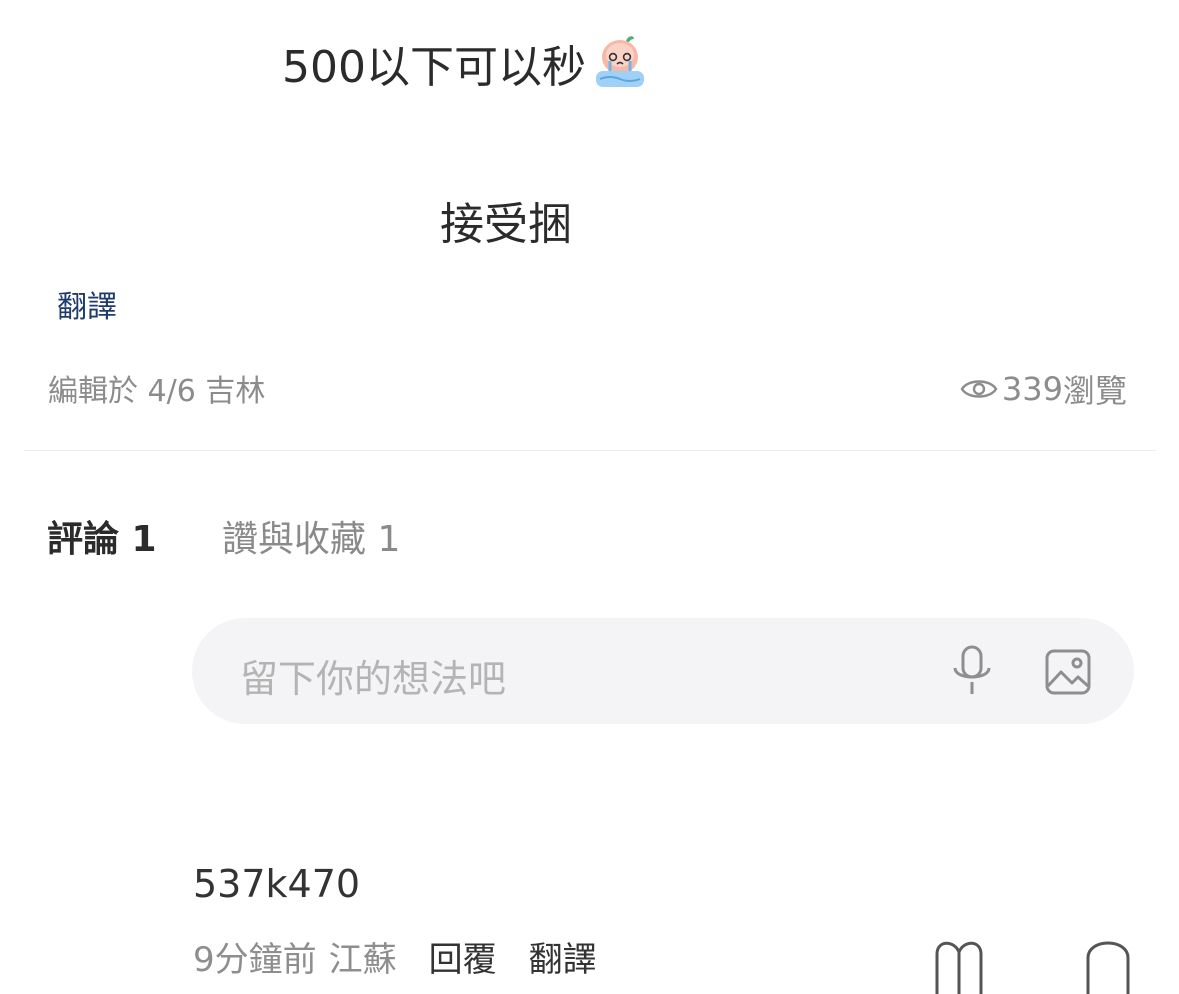 This screenshot has width=1179, height=994. Describe the element at coordinates (590, 450) in the screenshot. I see `section-divider` at that location.